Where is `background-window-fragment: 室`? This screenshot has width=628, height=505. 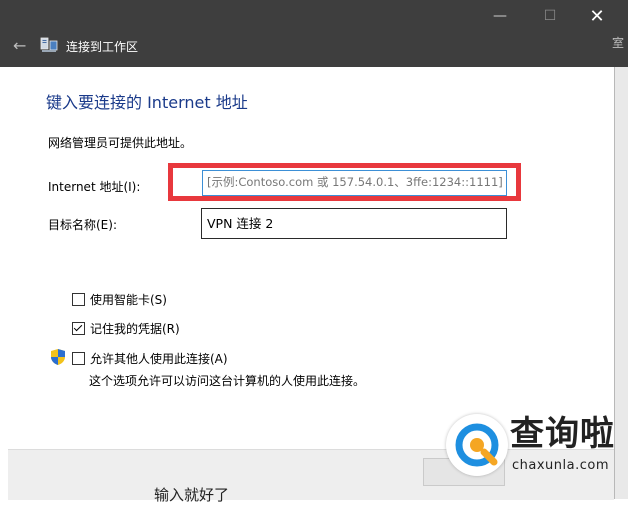
background-window-fragment: 室 is located at coordinates (618, 43).